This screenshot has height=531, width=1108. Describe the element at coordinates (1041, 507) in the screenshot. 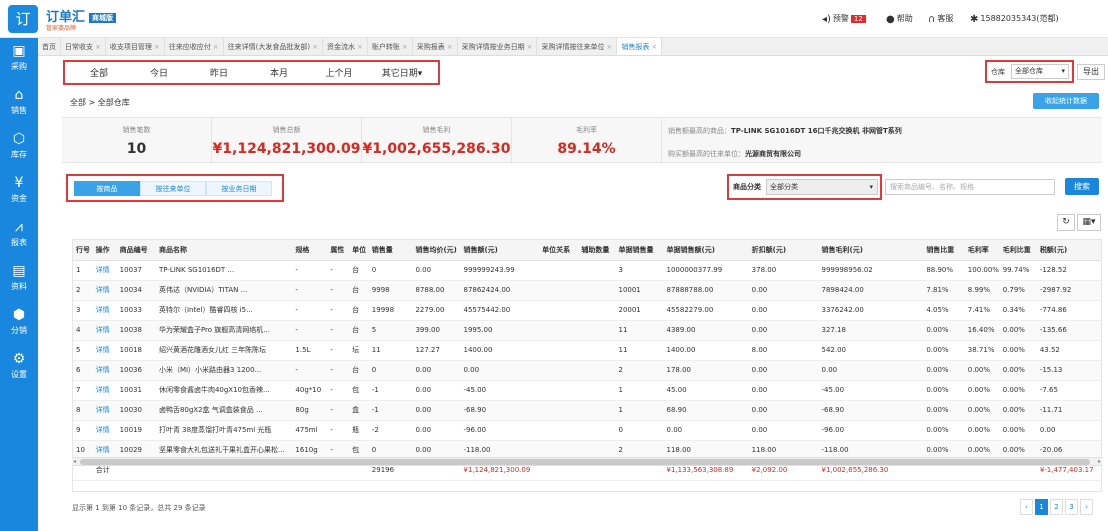

I see `page-1-button: 1` at that location.